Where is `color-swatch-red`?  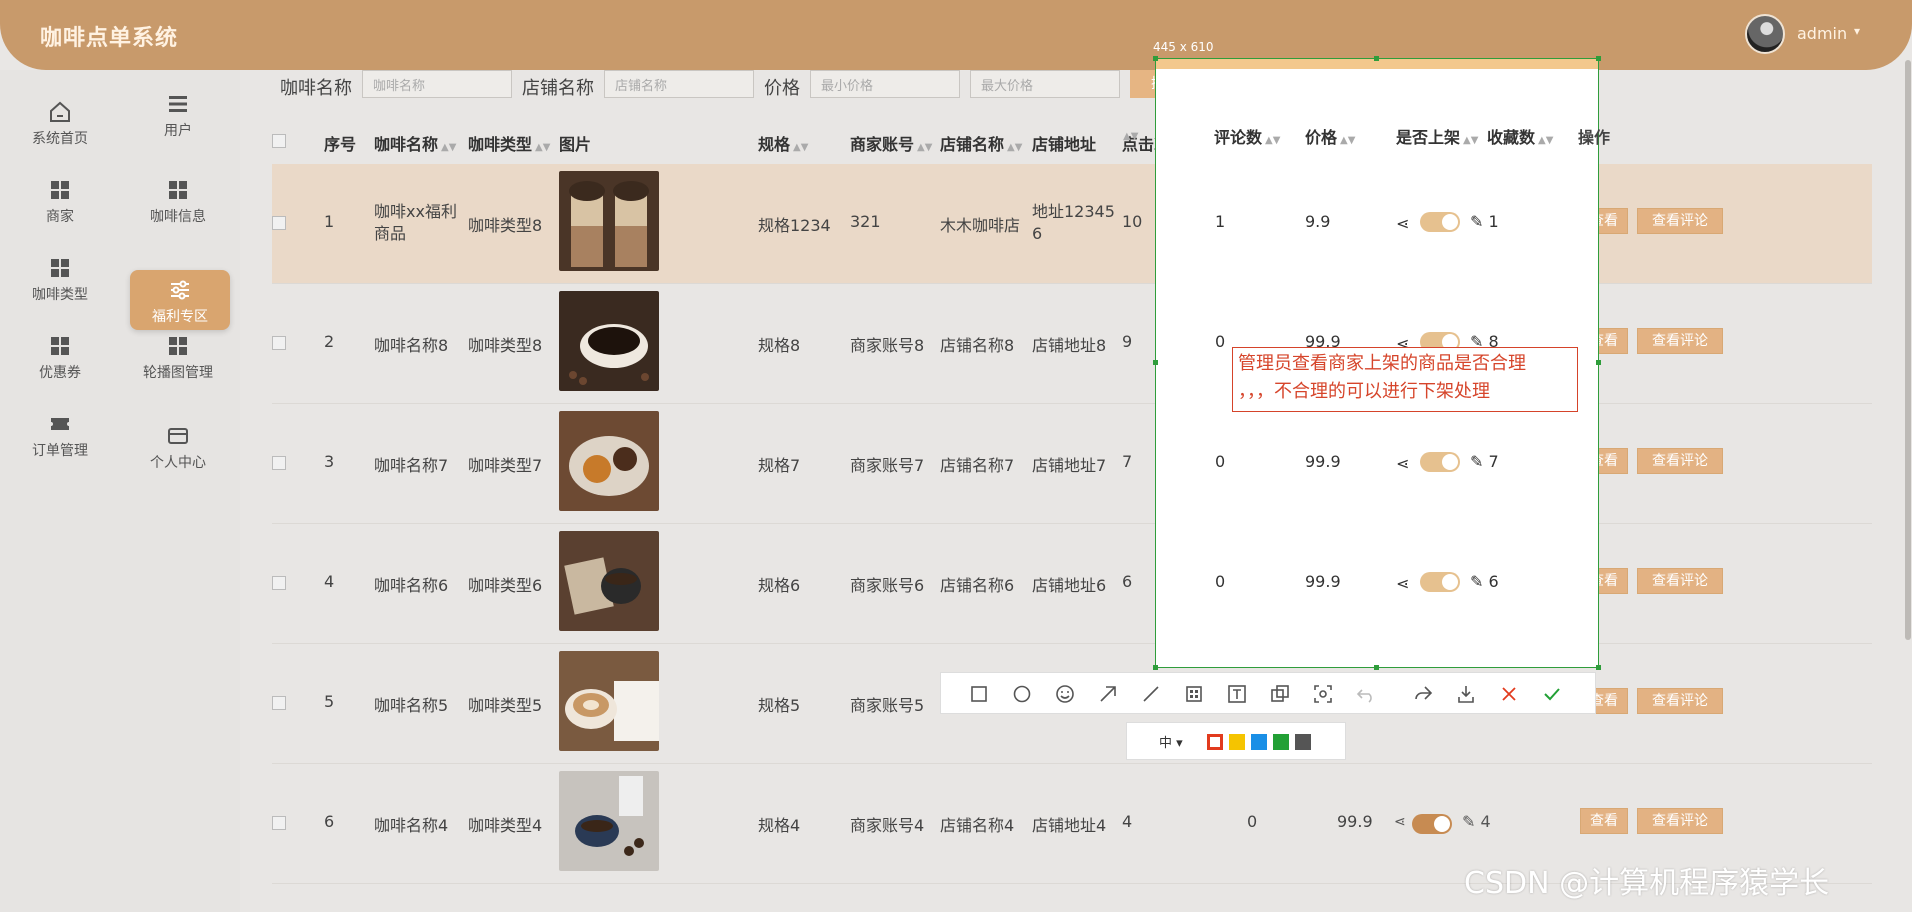 color-swatch-red is located at coordinates (1215, 742).